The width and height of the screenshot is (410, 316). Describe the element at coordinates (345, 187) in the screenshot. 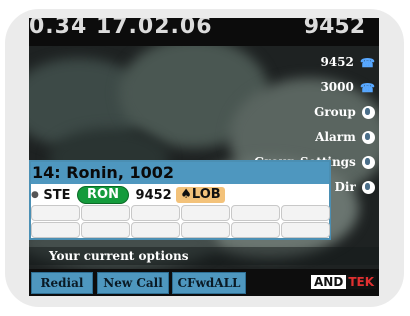

I see `function-key-label: Dir` at that location.